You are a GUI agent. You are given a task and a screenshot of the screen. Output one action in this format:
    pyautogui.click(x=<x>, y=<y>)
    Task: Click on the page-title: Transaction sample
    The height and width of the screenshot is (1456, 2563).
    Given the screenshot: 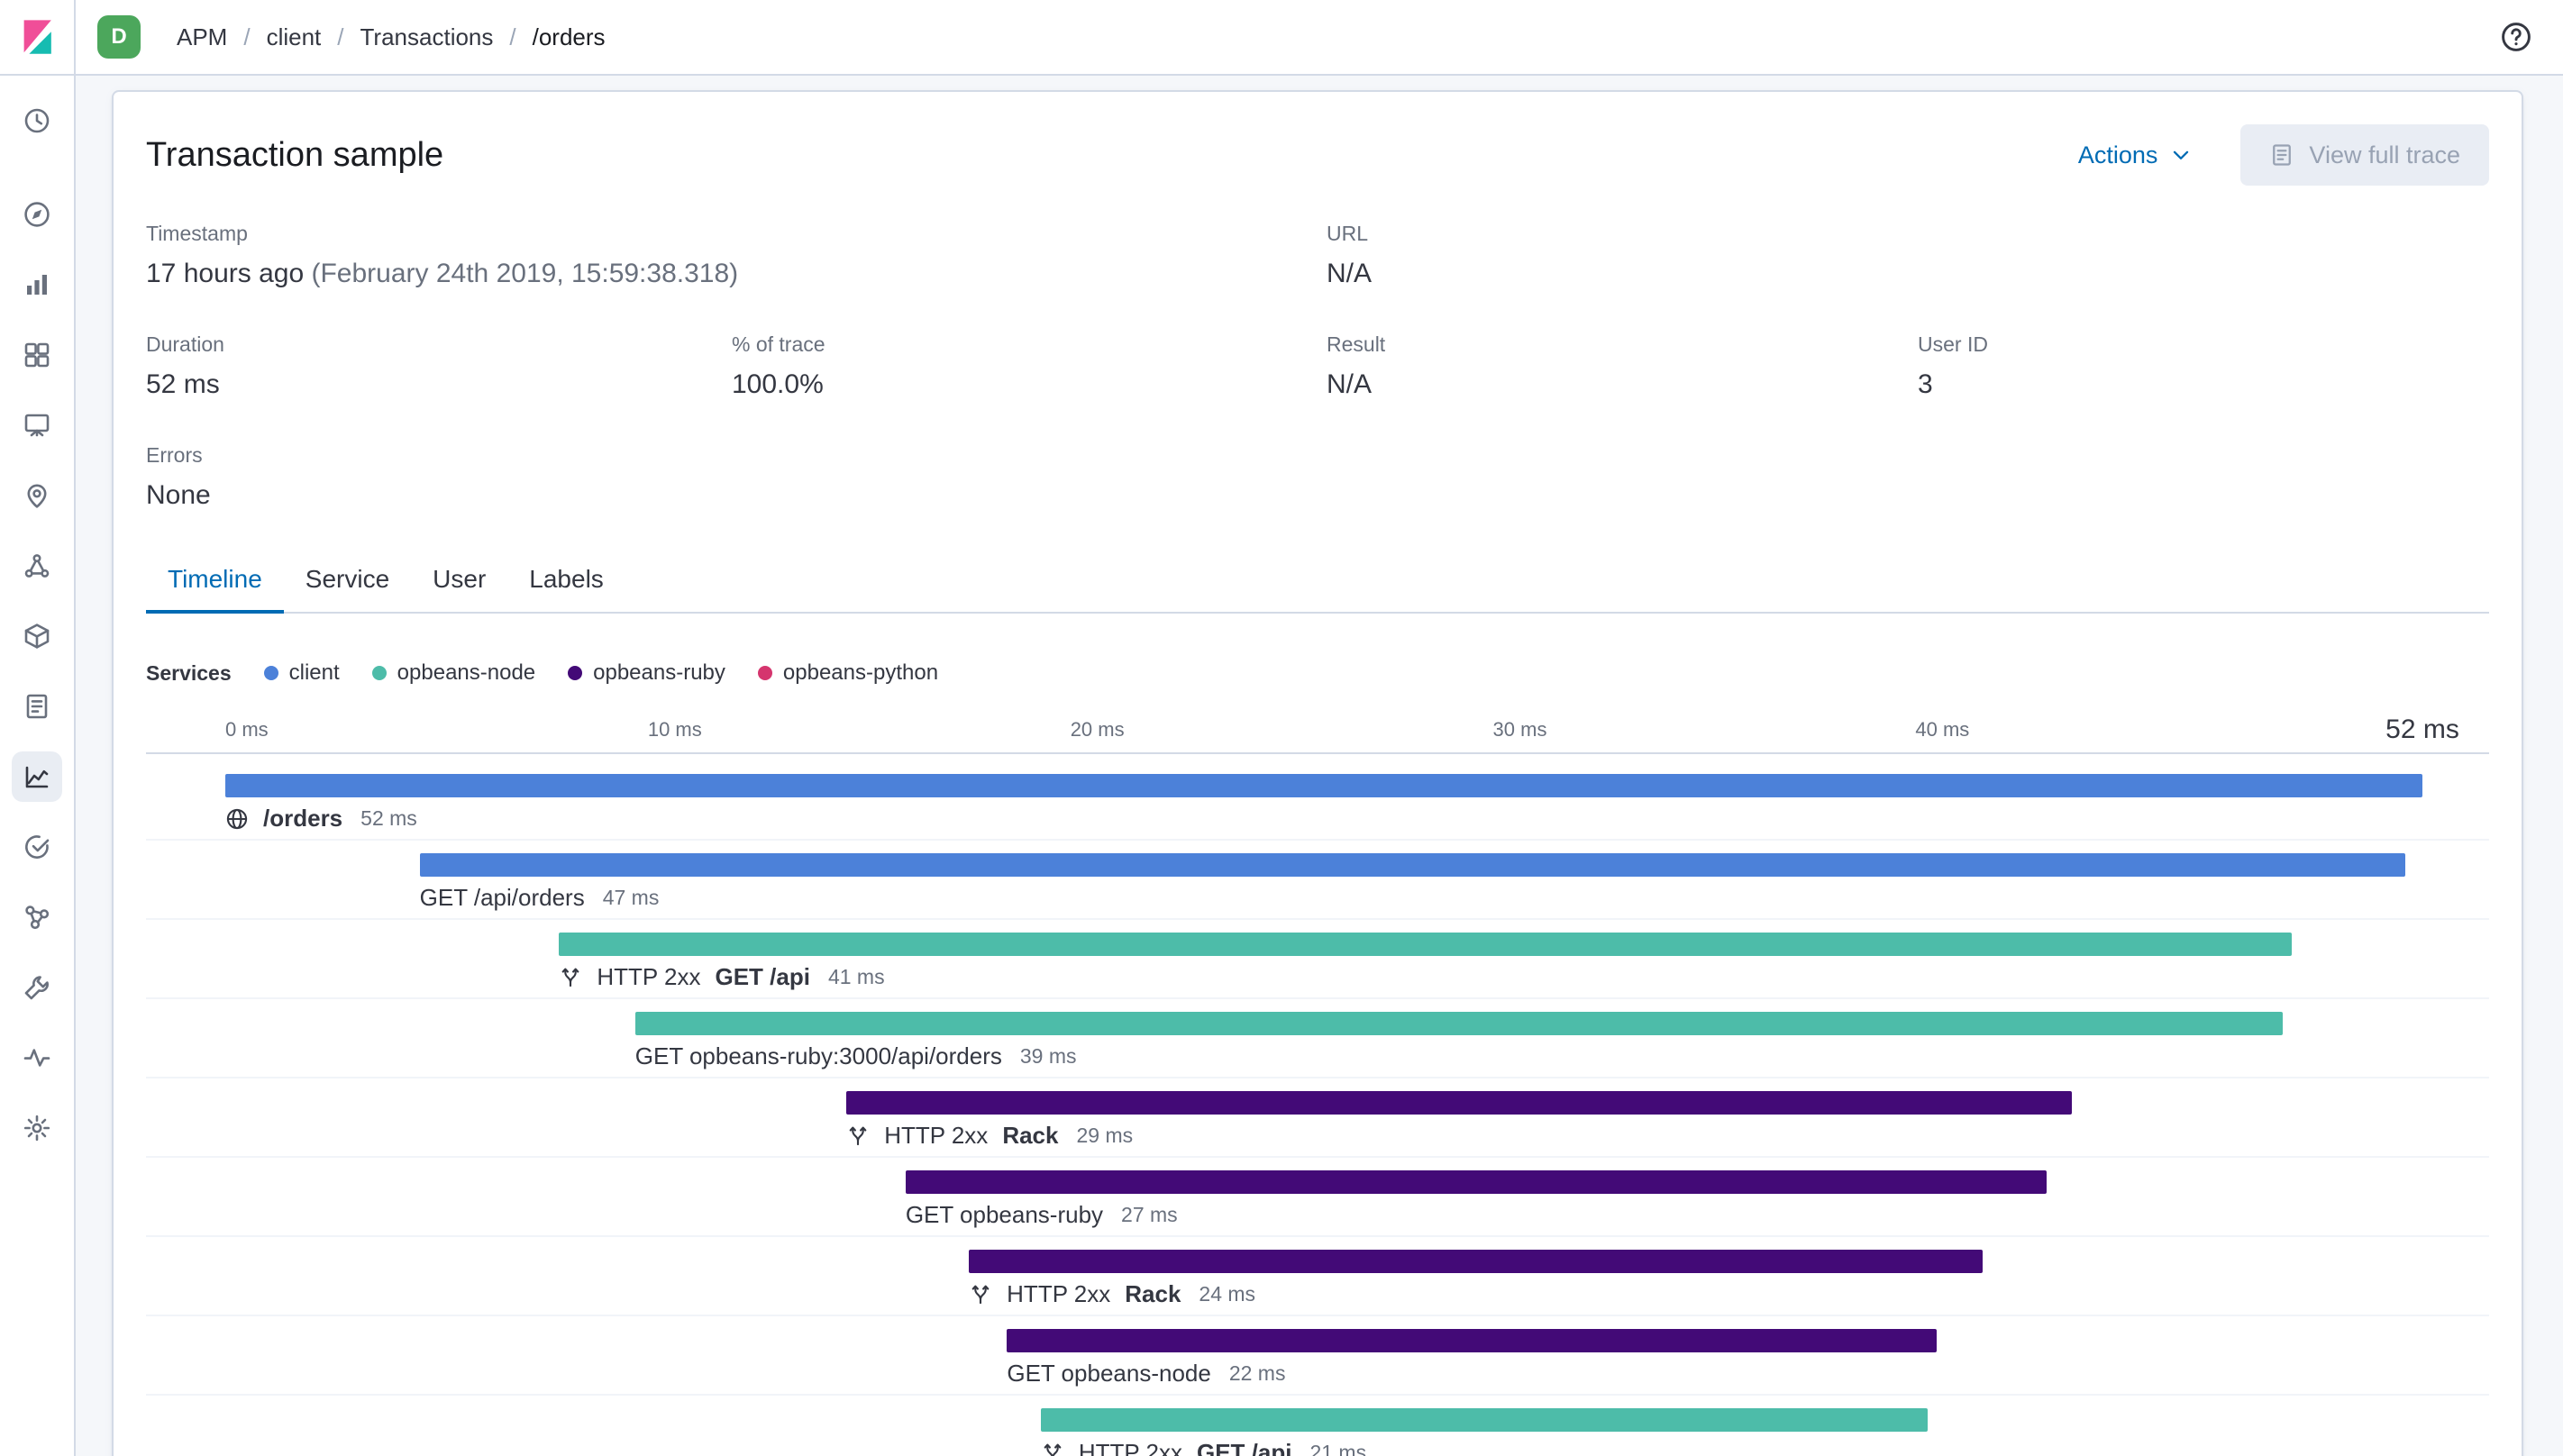 What is the action you would take?
    pyautogui.click(x=295, y=154)
    